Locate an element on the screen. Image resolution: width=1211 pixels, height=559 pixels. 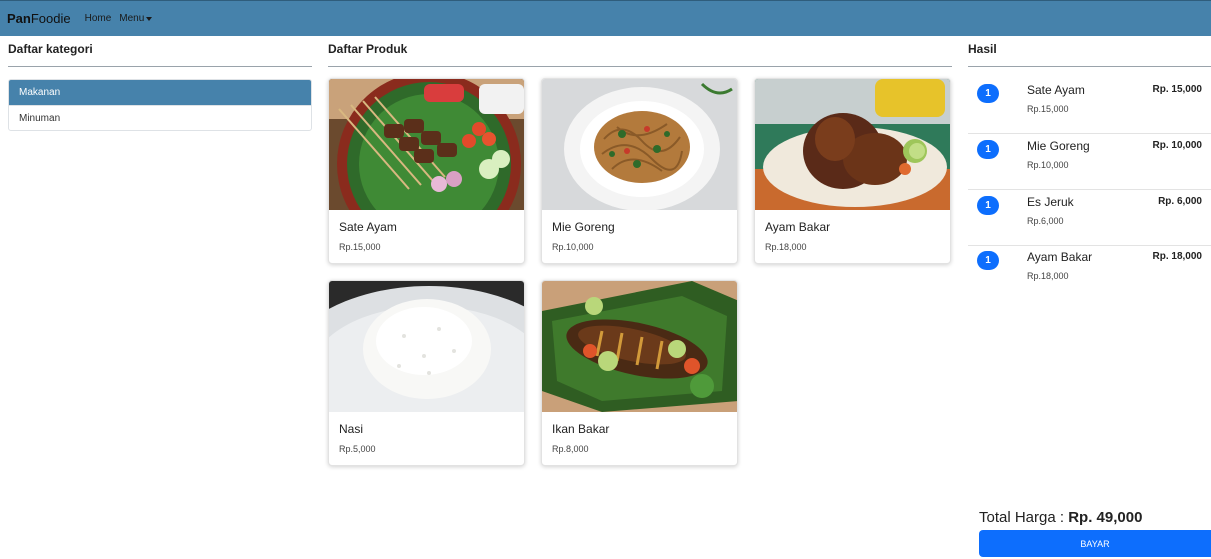
products-heading: Daftar Produk is located at coordinates (368, 49).